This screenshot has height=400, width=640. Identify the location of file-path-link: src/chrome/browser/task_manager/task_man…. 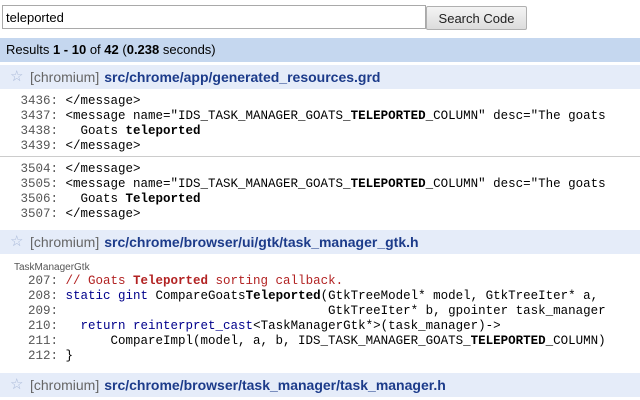
(275, 385).